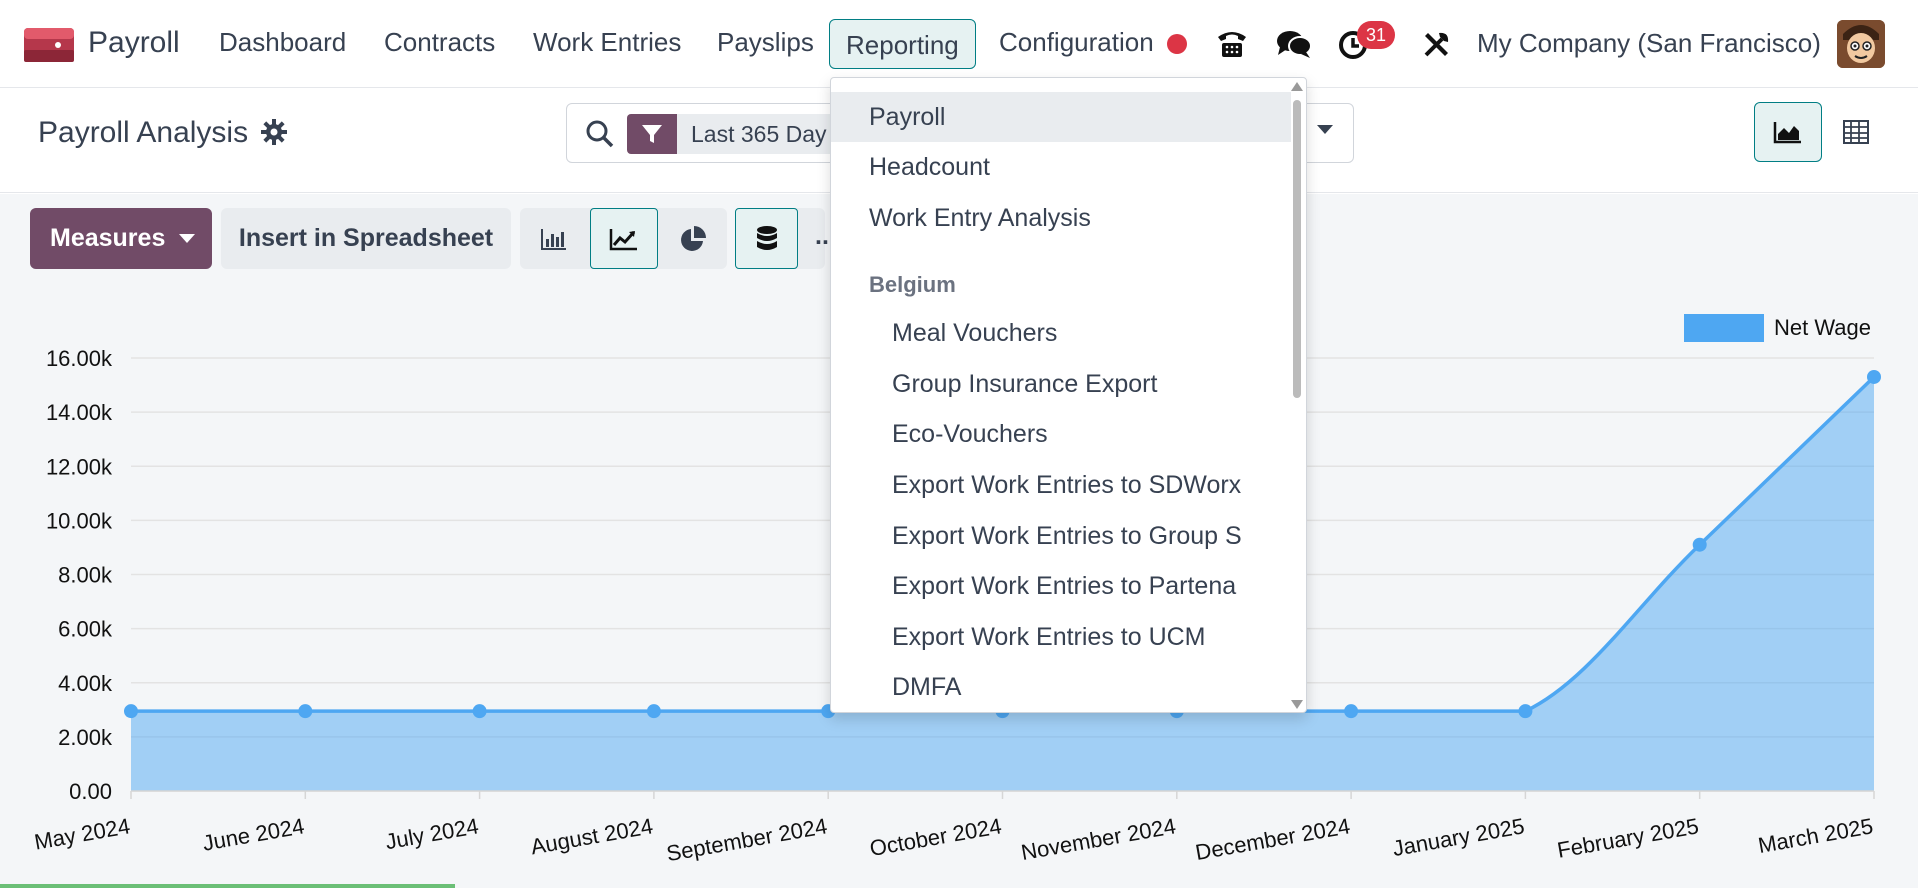  Describe the element at coordinates (79, 358) in the screenshot. I see `y-tick-label: 16.00k` at that location.